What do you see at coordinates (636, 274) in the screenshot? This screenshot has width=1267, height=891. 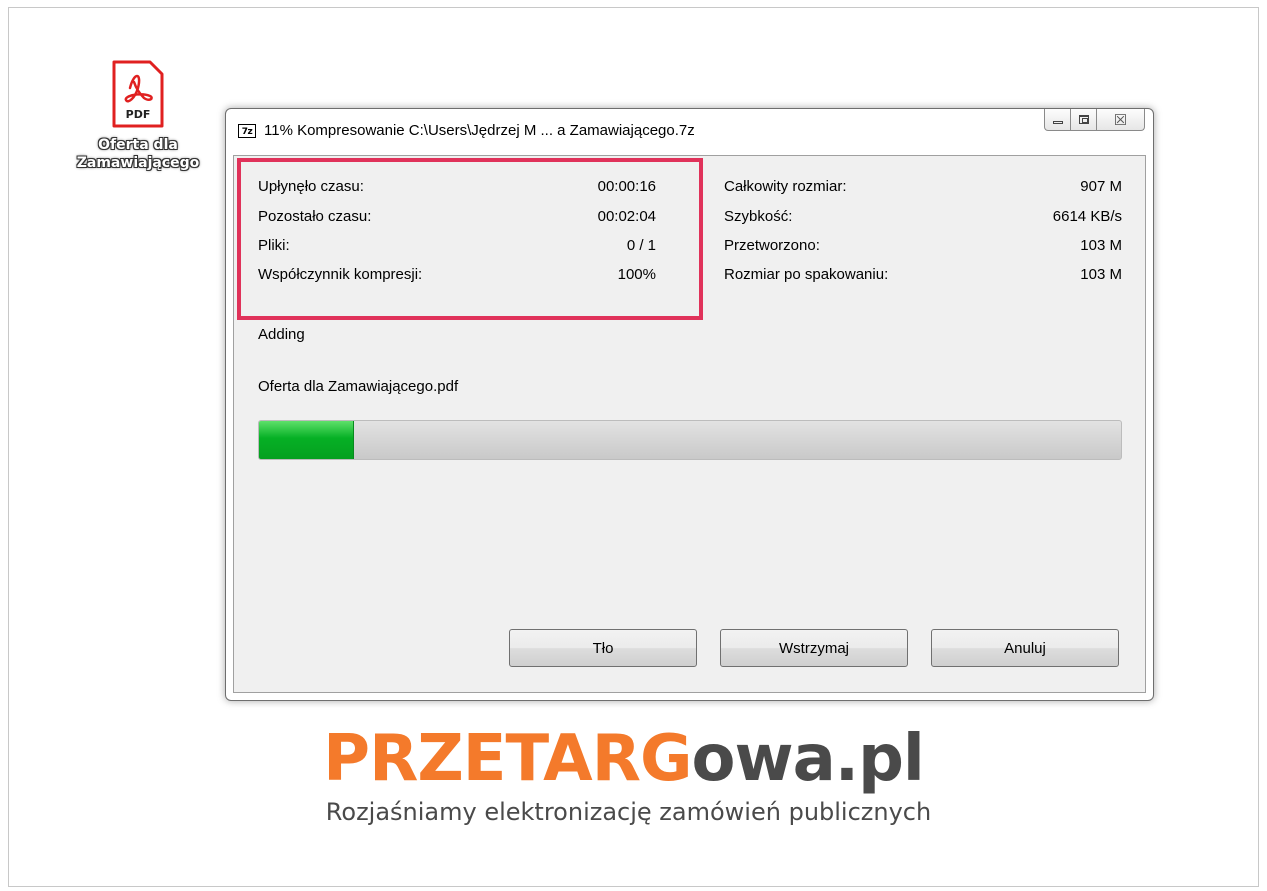 I see `stat-value: 100%` at bounding box center [636, 274].